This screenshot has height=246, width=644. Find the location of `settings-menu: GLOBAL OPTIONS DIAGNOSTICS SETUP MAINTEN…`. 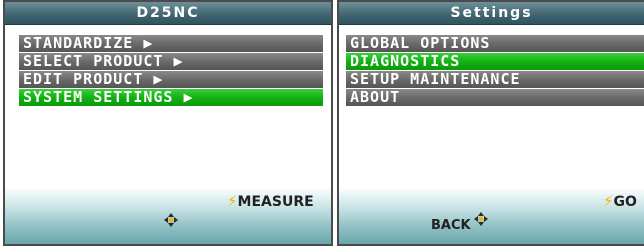

settings-menu: GLOBAL OPTIONS DIAGNOSTICS SETUP MAINTEN… is located at coordinates (495, 71).